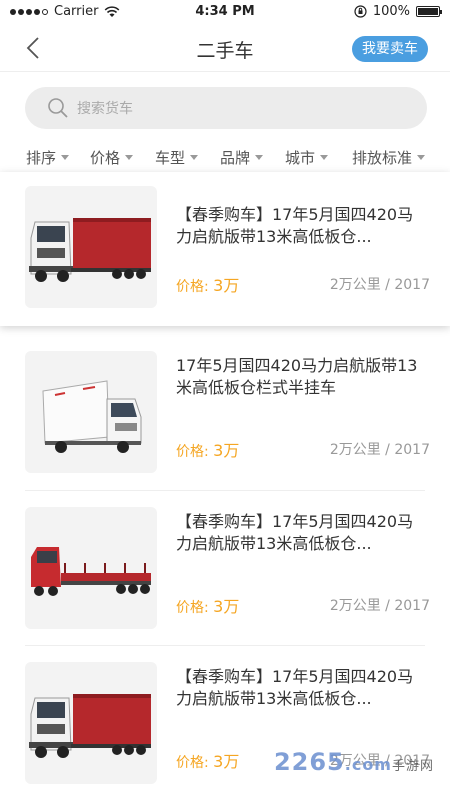  Describe the element at coordinates (382, 158) in the screenshot. I see `filter-label: 排放标准` at that location.